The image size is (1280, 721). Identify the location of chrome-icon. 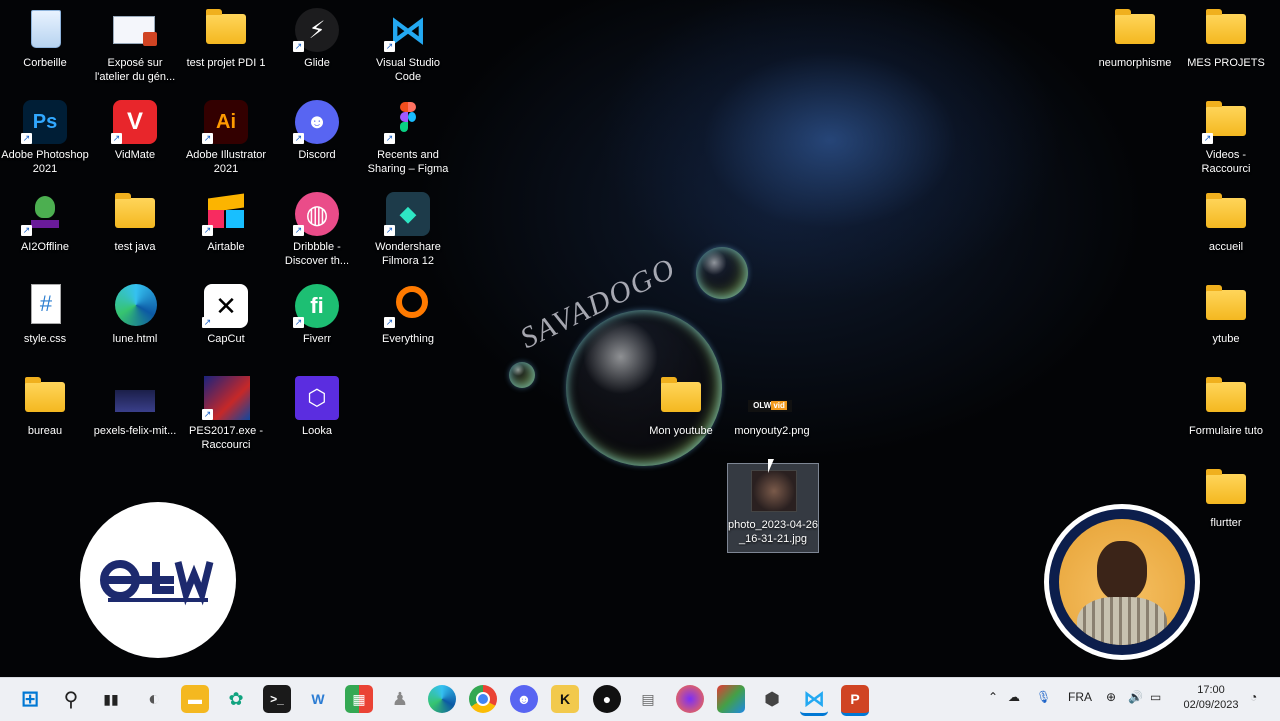
(483, 699).